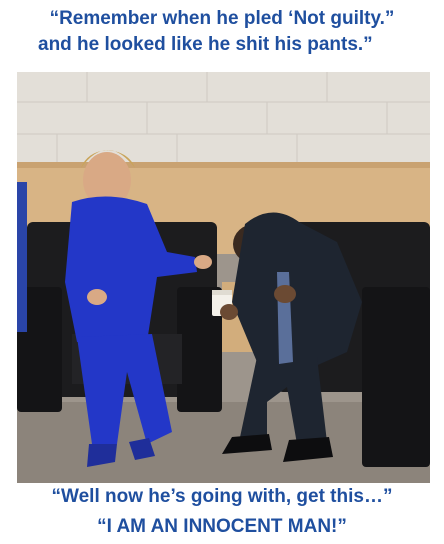  I want to click on person-edge-left, so click(22, 257).